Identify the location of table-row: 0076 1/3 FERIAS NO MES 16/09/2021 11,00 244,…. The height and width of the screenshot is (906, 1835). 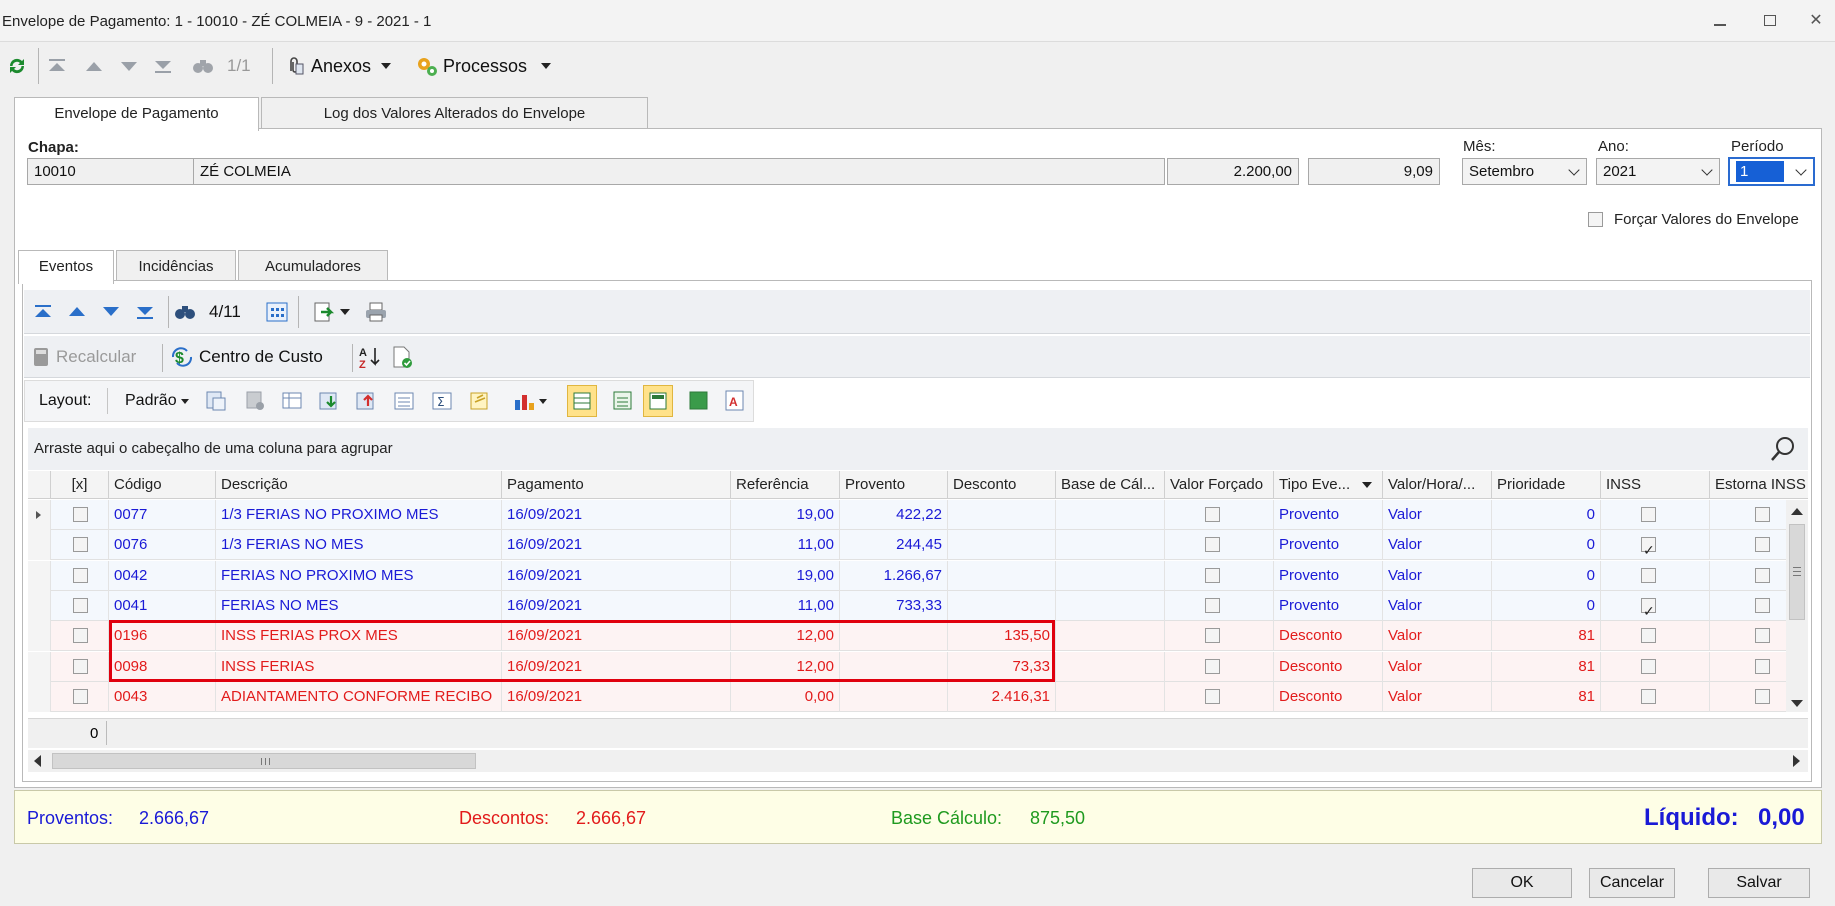
(908, 545).